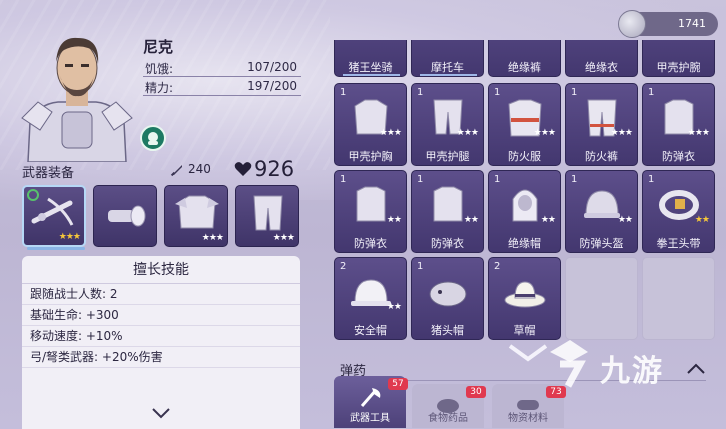 The height and width of the screenshot is (429, 726). Describe the element at coordinates (160, 169) in the screenshot. I see `equipment-header: 武器装备 240 926` at that location.